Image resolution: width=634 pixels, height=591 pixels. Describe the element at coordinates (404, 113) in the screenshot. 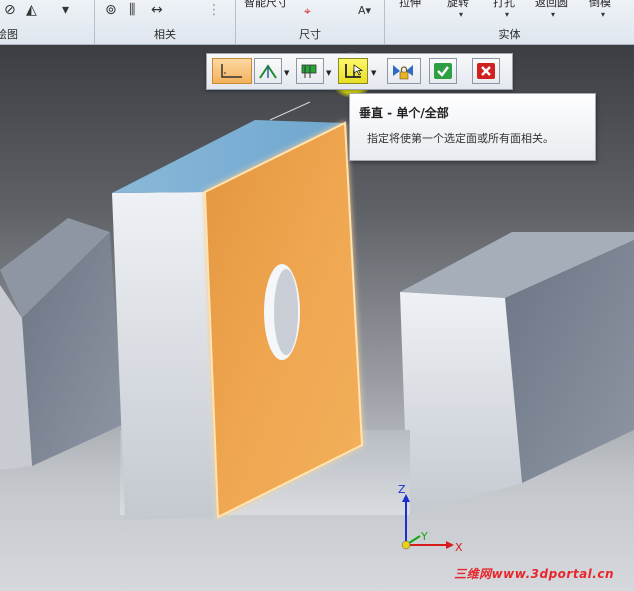

I see `tooltip-title: 垂直 - 单个/全部` at that location.